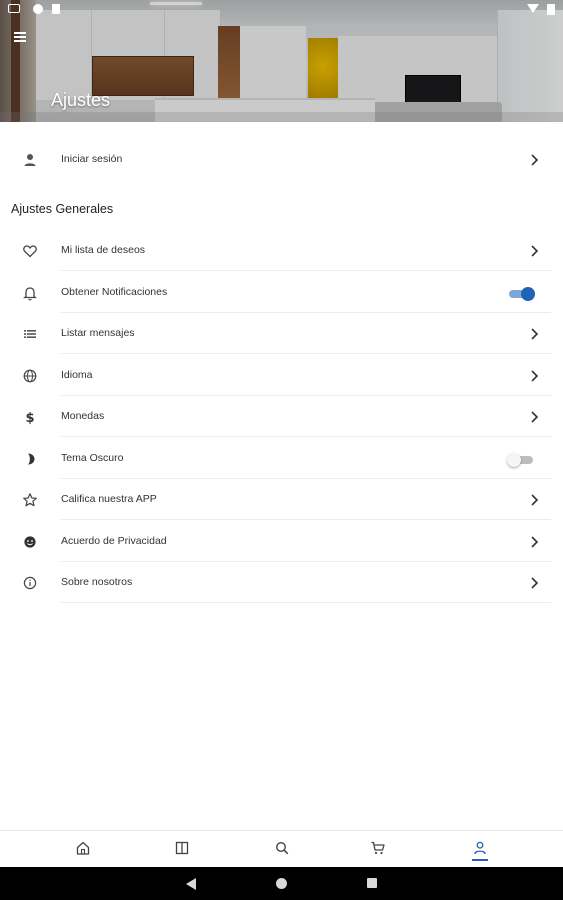 The image size is (563, 900). Describe the element at coordinates (30, 542) in the screenshot. I see `privacy-icon` at that location.